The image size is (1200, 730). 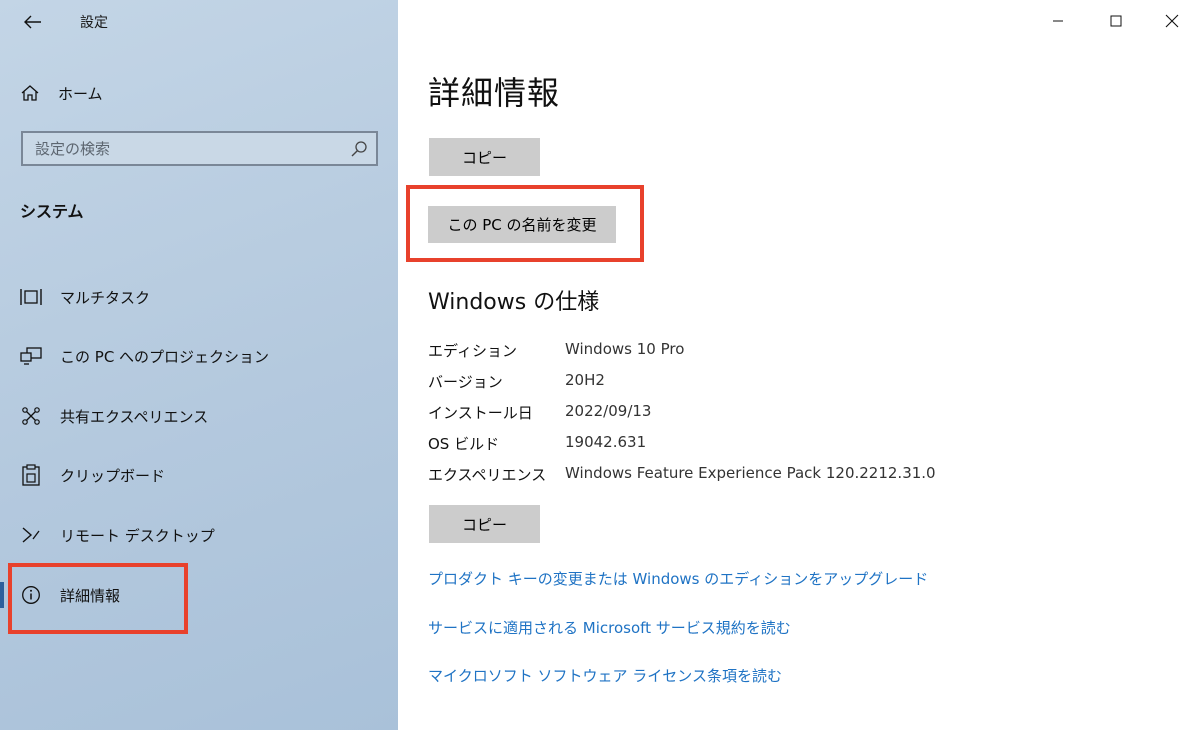 What do you see at coordinates (165, 356) in the screenshot?
I see `sidebar-item-label: この PC へのプロジェクション` at bounding box center [165, 356].